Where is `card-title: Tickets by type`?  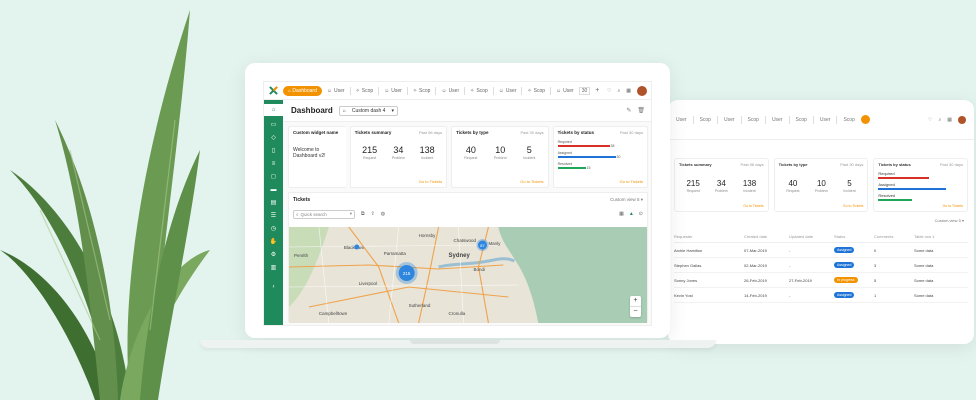 card-title: Tickets by type is located at coordinates (793, 164).